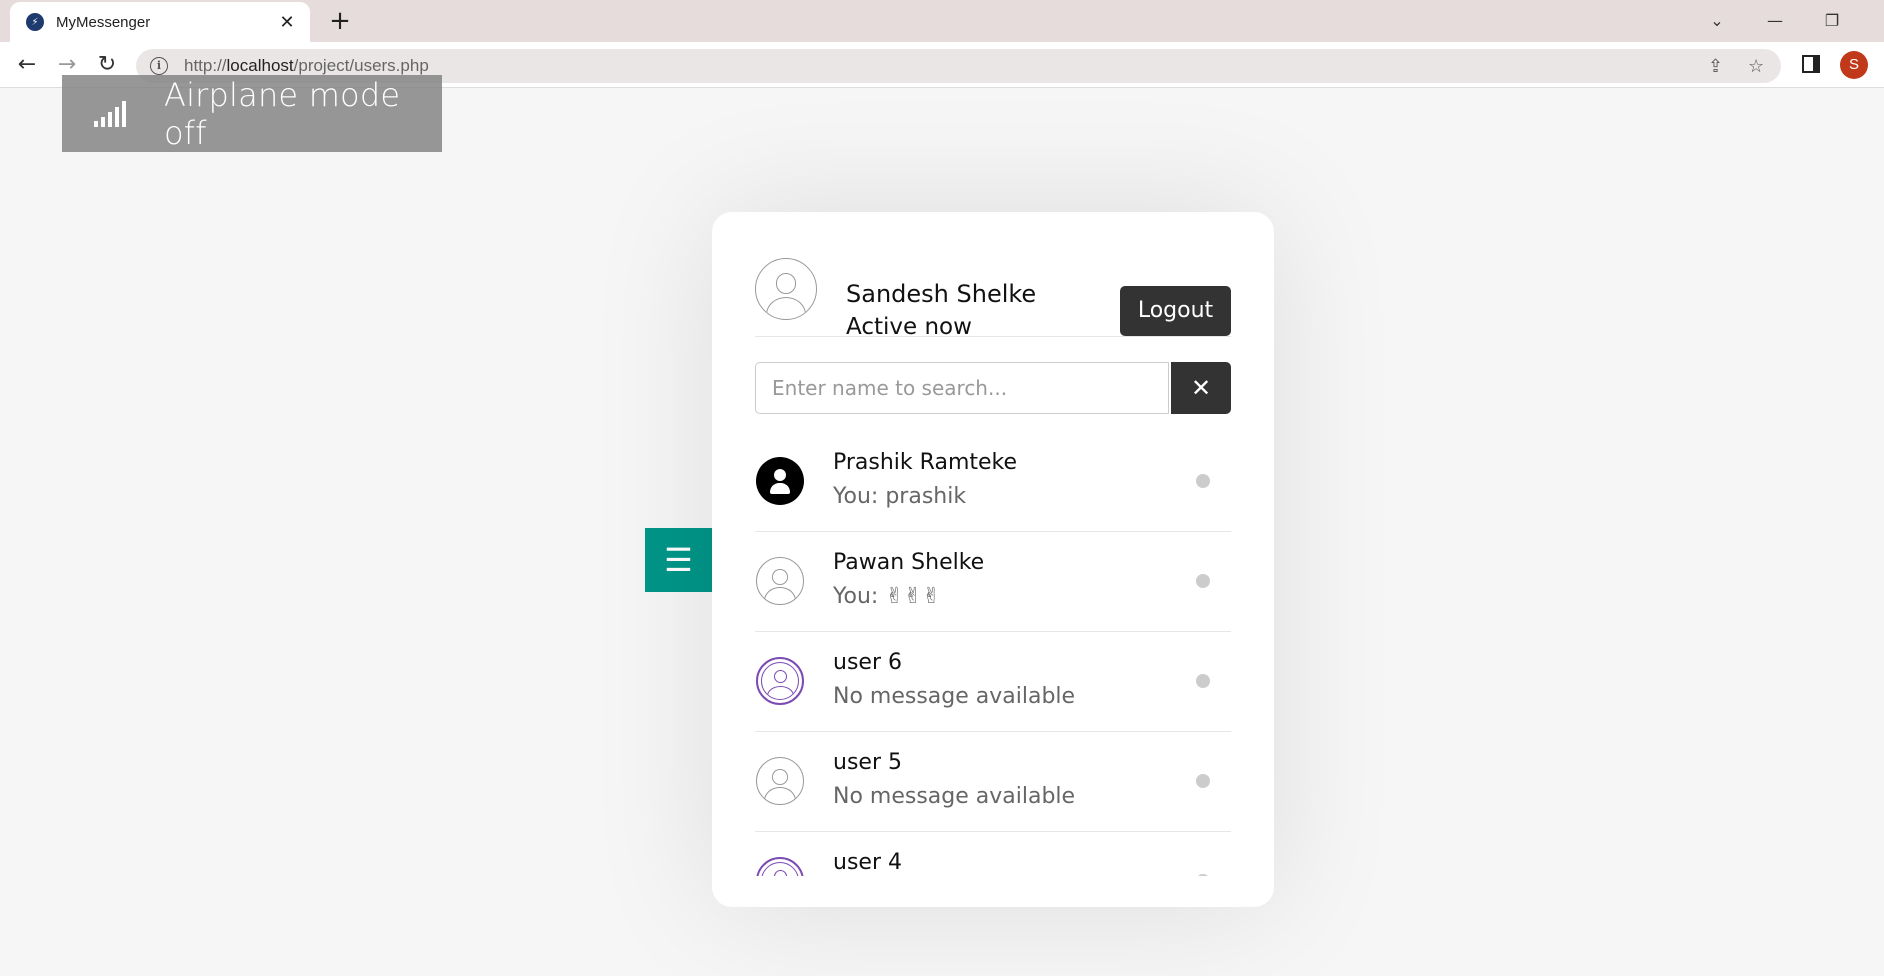 This screenshot has height=976, width=1884. I want to click on search-bar: ✕, so click(993, 388).